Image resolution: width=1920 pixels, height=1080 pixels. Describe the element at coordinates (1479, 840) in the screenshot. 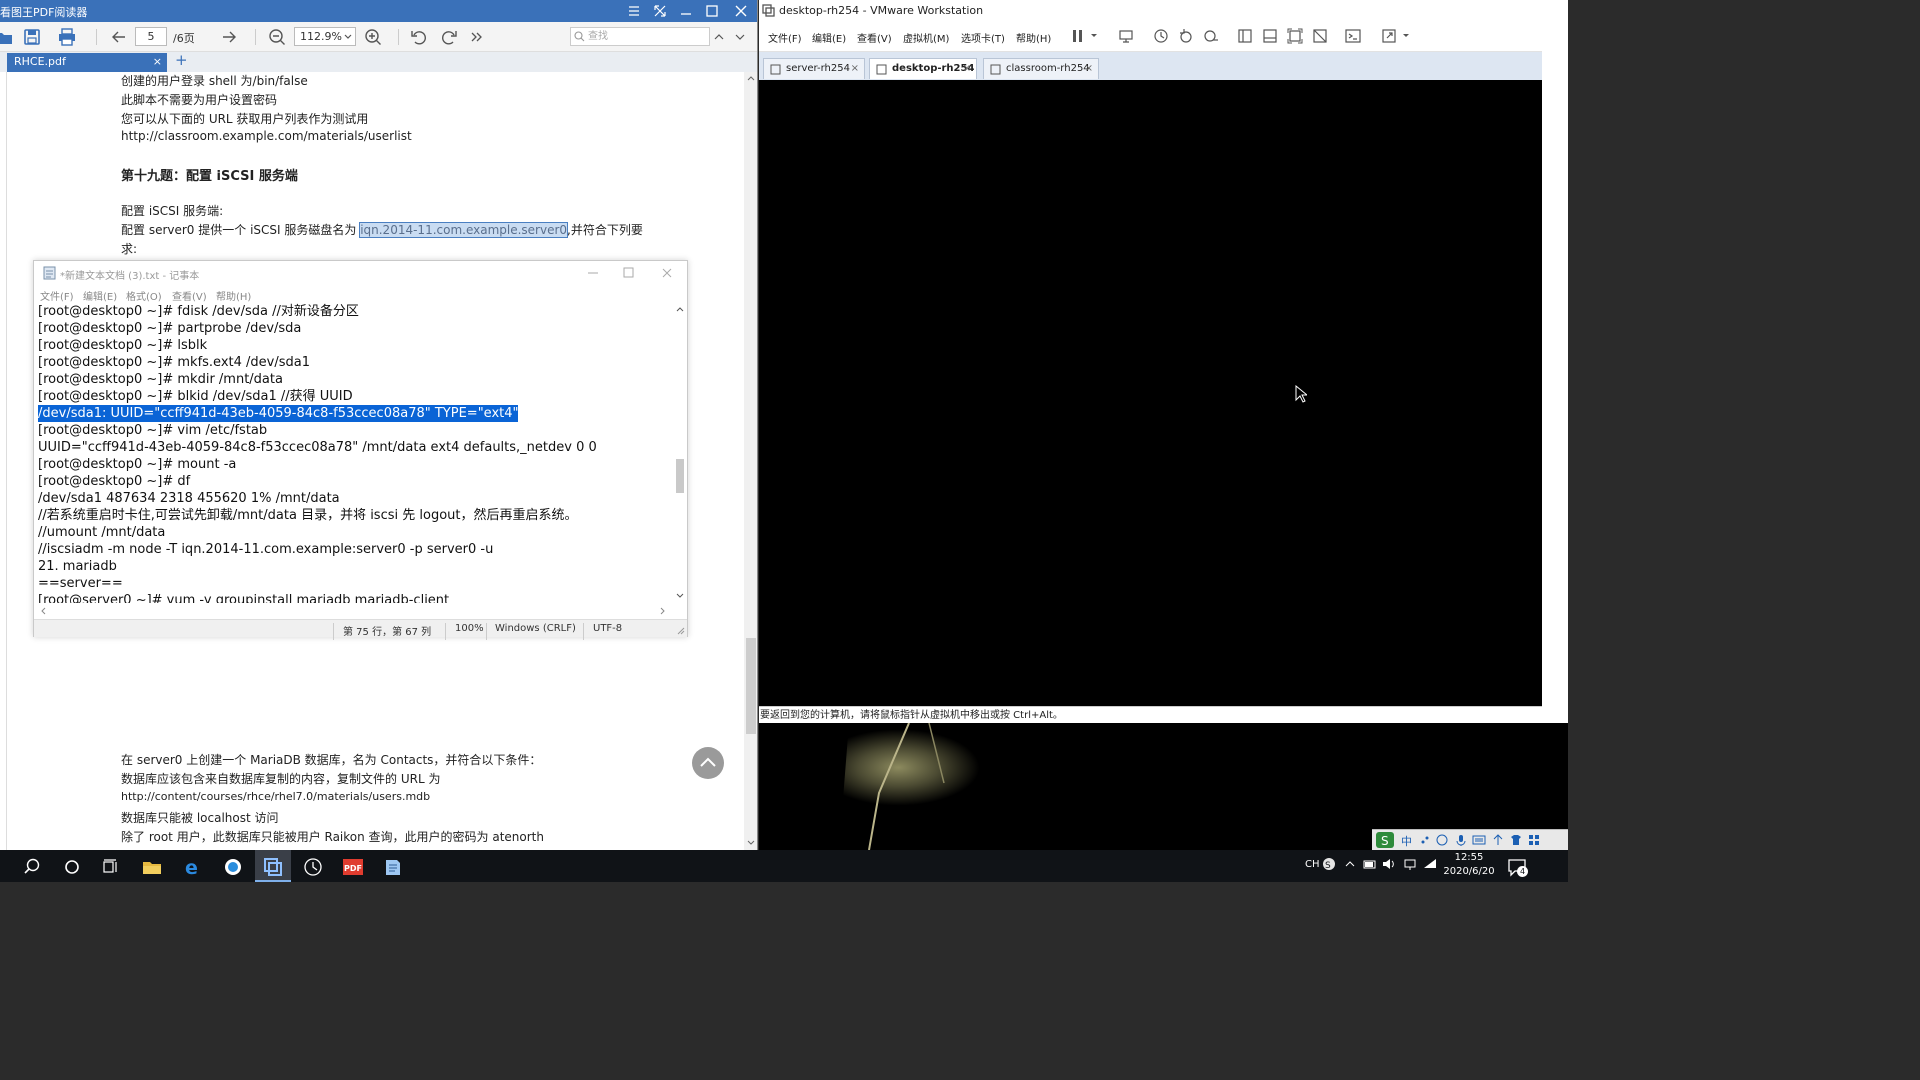

I see `keyboard-icon` at that location.